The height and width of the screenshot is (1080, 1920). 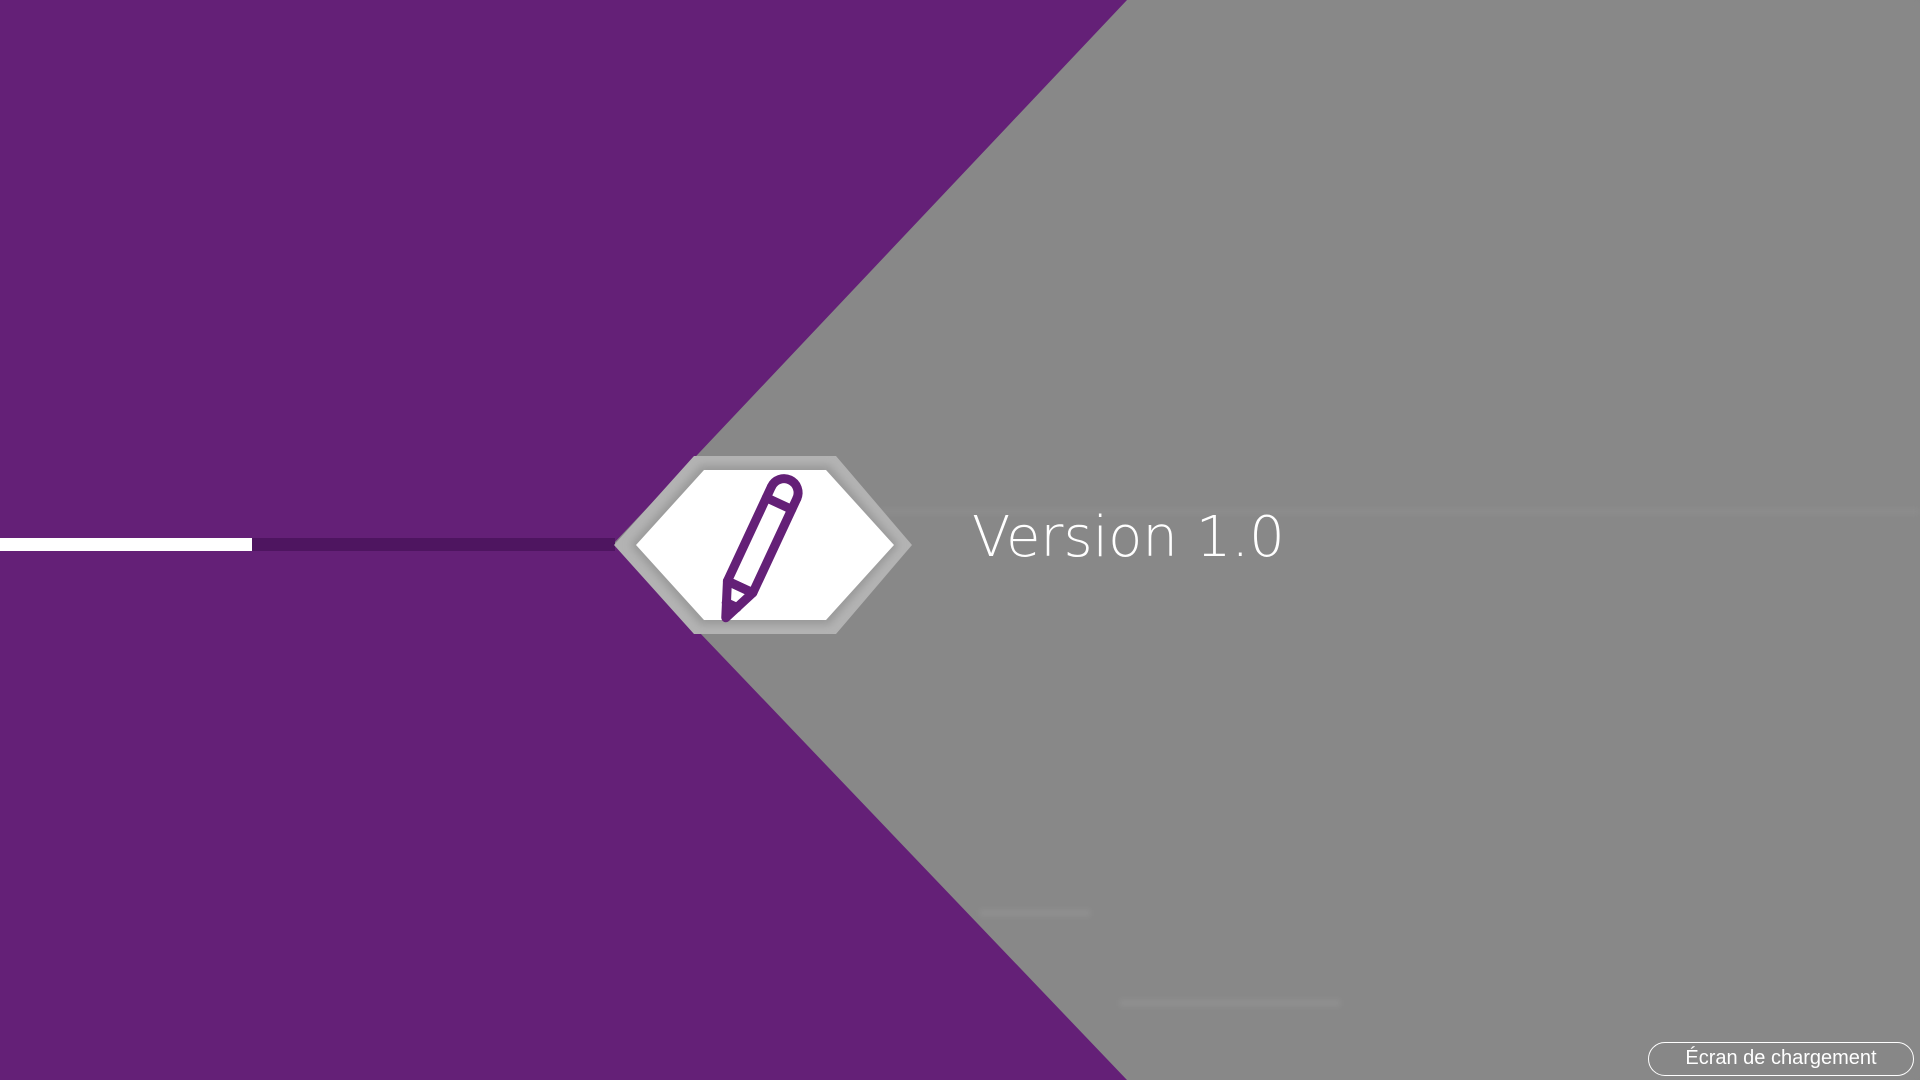 What do you see at coordinates (763, 545) in the screenshot?
I see `app-logo` at bounding box center [763, 545].